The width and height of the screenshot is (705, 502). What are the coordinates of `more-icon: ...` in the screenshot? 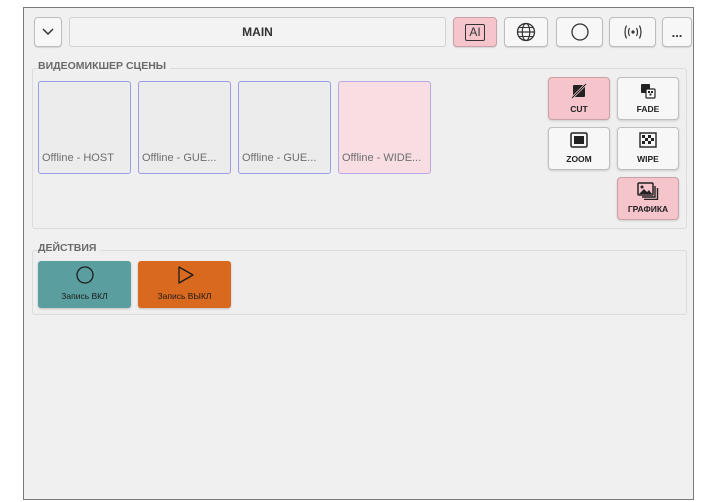 It's located at (677, 32).